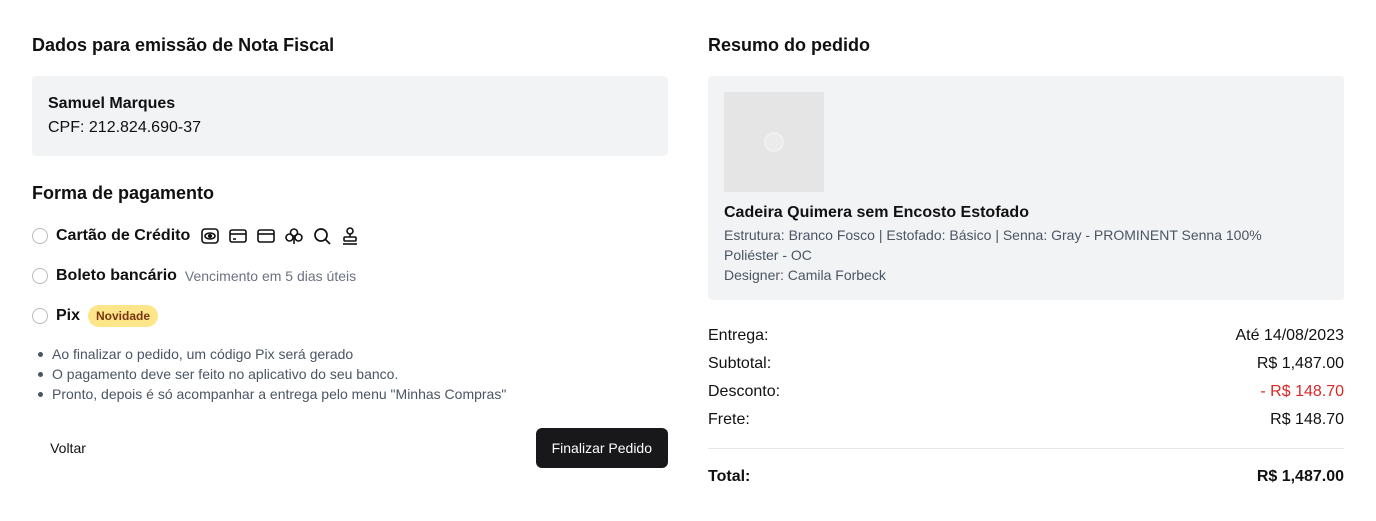 This screenshot has width=1376, height=521. I want to click on payment-option-credit-card: Cartão de Crédito, so click(196, 236).